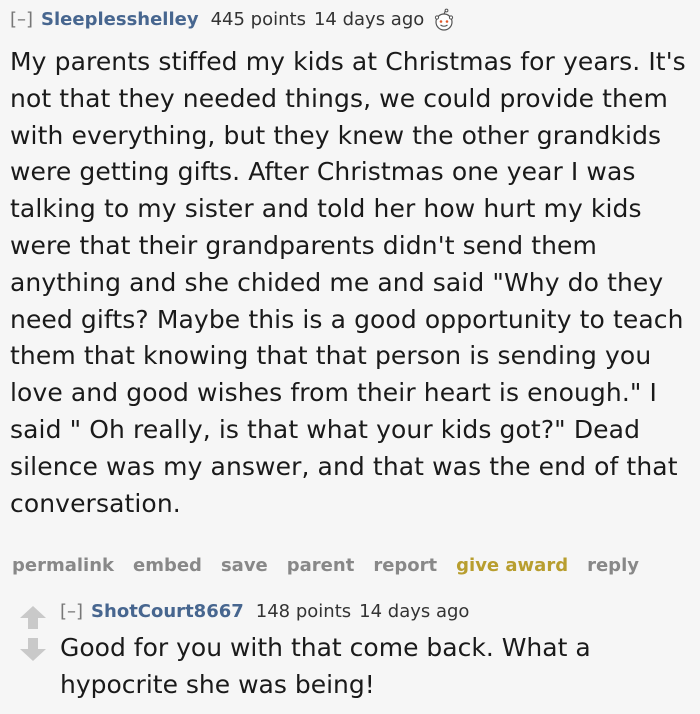  What do you see at coordinates (167, 612) in the screenshot?
I see `reply-author: ShotCourt8667` at bounding box center [167, 612].